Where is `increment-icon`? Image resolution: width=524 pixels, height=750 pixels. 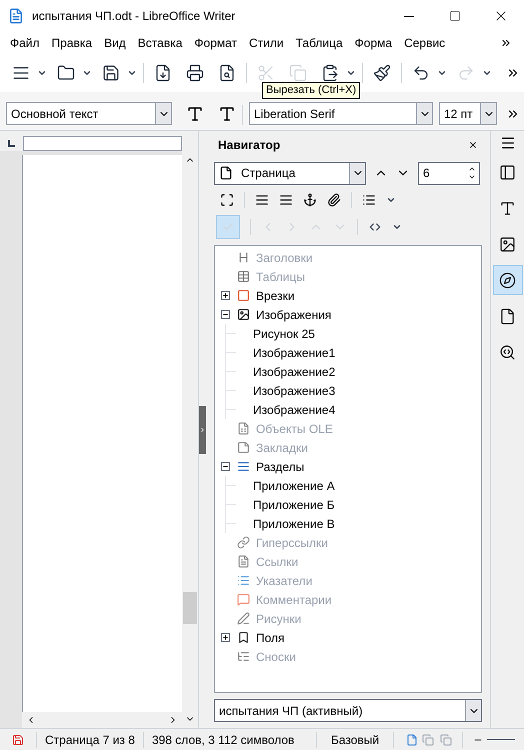
increment-icon is located at coordinates (472, 169).